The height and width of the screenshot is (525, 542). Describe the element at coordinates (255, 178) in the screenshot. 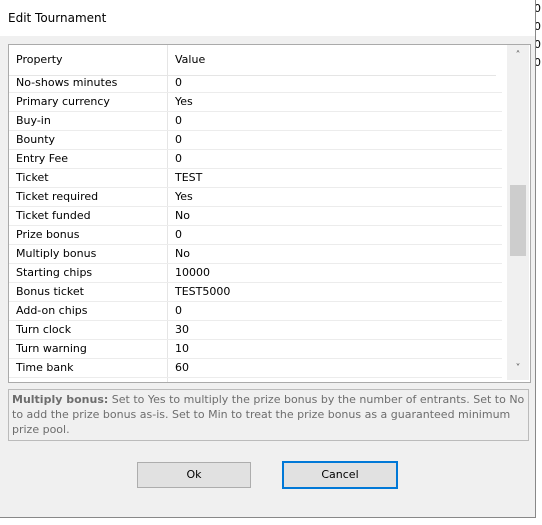

I see `grid-row: Ticket TEST` at that location.